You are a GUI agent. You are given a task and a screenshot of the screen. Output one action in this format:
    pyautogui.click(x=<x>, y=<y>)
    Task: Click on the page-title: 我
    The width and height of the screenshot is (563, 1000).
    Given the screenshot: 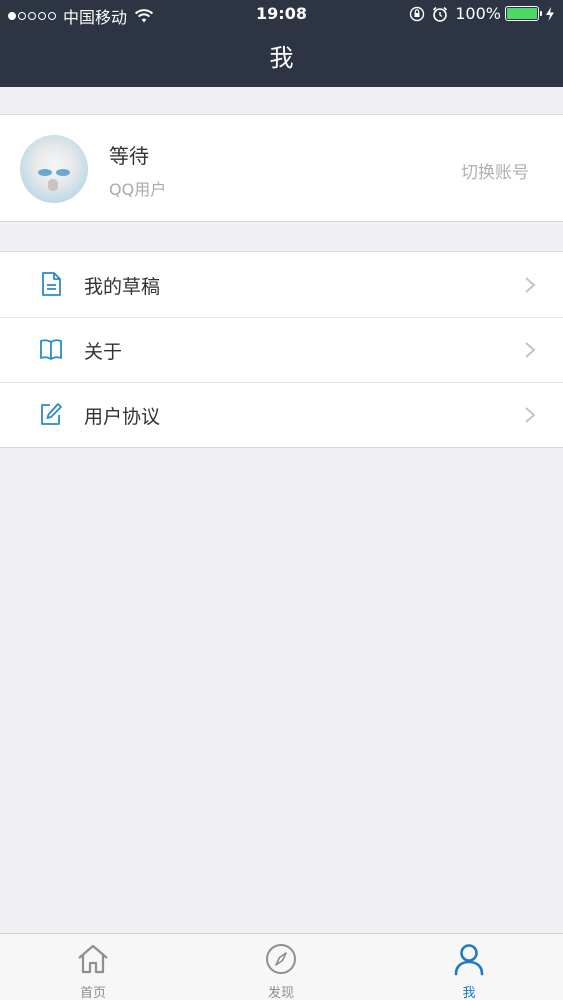 What is the action you would take?
    pyautogui.click(x=281, y=58)
    